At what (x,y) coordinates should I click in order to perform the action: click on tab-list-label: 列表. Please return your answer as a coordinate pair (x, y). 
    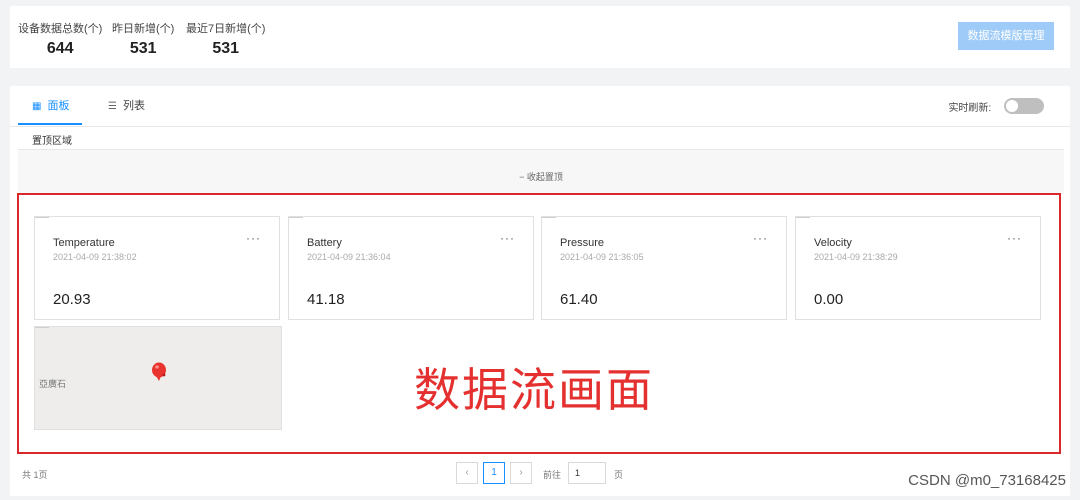
    Looking at the image, I should click on (133, 106).